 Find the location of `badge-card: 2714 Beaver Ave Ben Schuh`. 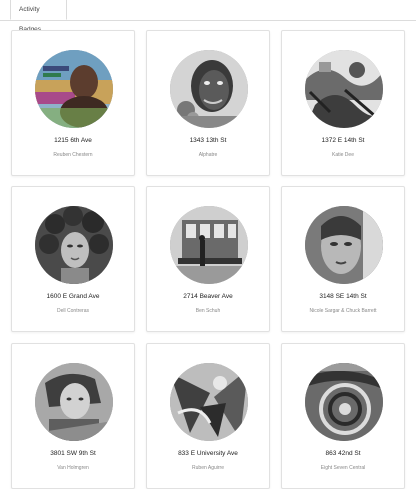

badge-card: 2714 Beaver Ave Ben Schuh is located at coordinates (208, 259).